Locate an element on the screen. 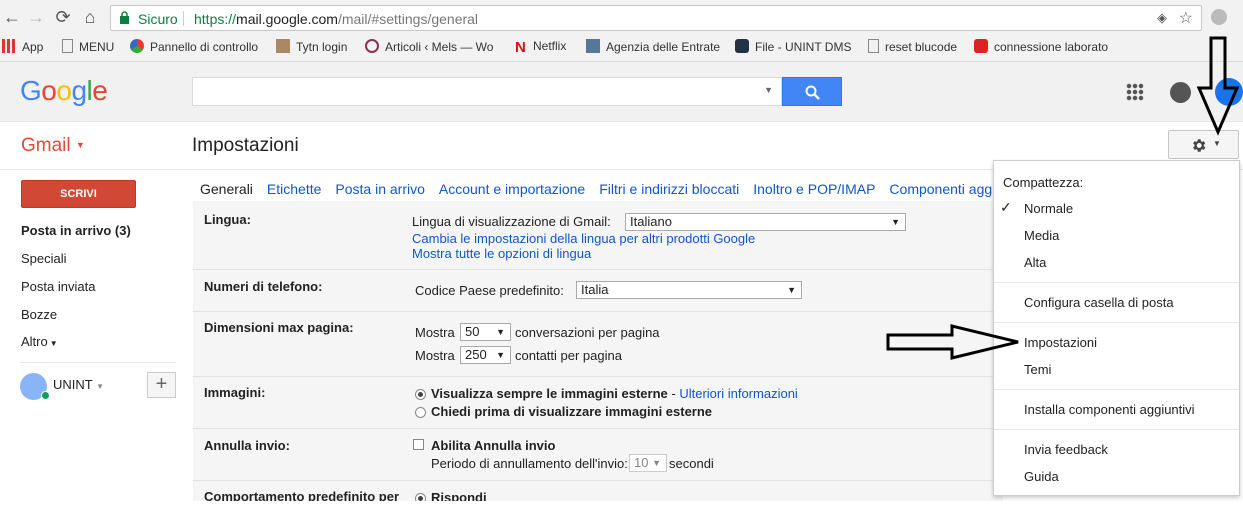 The image size is (1243, 529). arrow-right-annotation is located at coordinates (952, 342).